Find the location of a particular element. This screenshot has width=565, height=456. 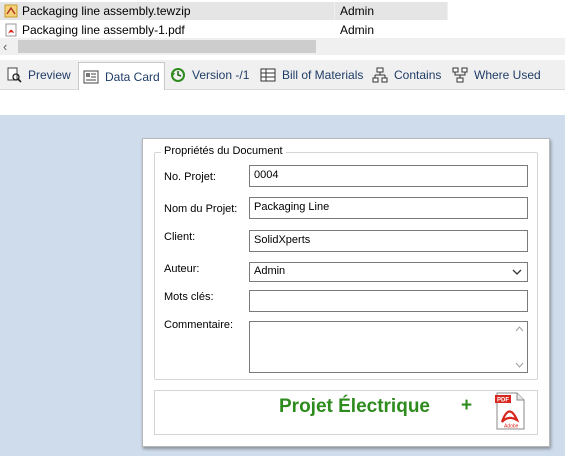

project-name-field: Packaging Line is located at coordinates (388, 208).